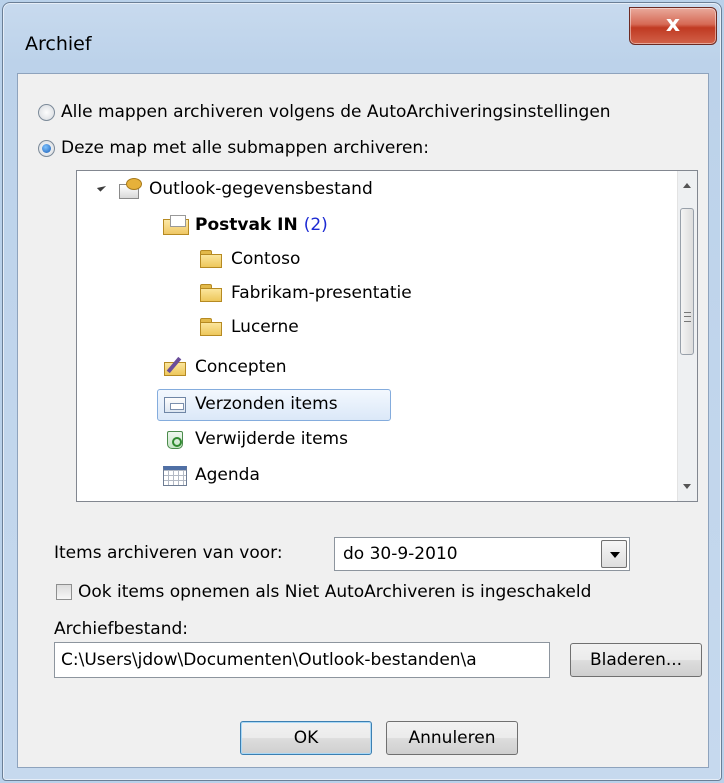 Image resolution: width=724 pixels, height=783 pixels. What do you see at coordinates (452, 738) in the screenshot?
I see `cancel-button: Annuleren` at bounding box center [452, 738].